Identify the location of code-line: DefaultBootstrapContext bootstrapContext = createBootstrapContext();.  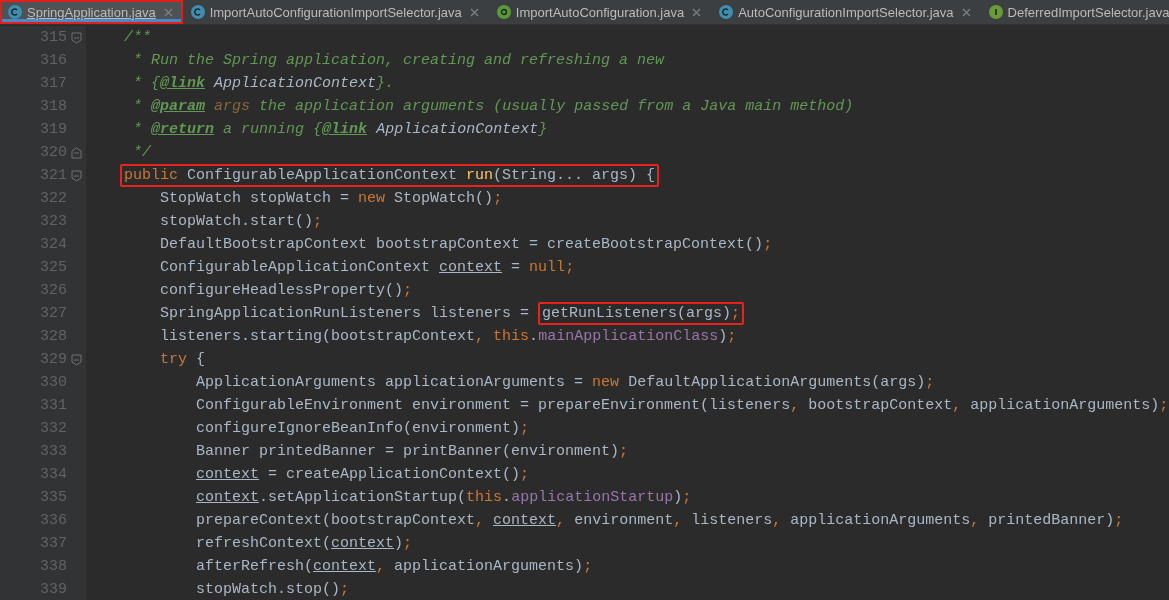
(466, 245).